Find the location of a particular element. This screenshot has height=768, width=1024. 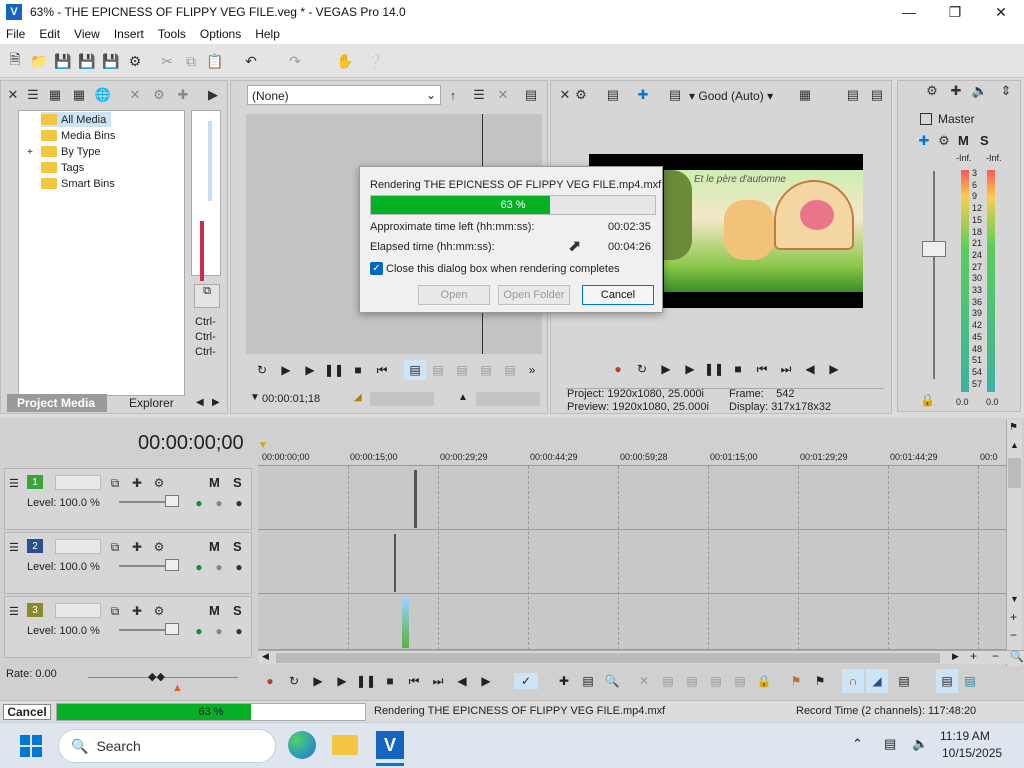

maximize-icon: ❐ is located at coordinates (955, 12).